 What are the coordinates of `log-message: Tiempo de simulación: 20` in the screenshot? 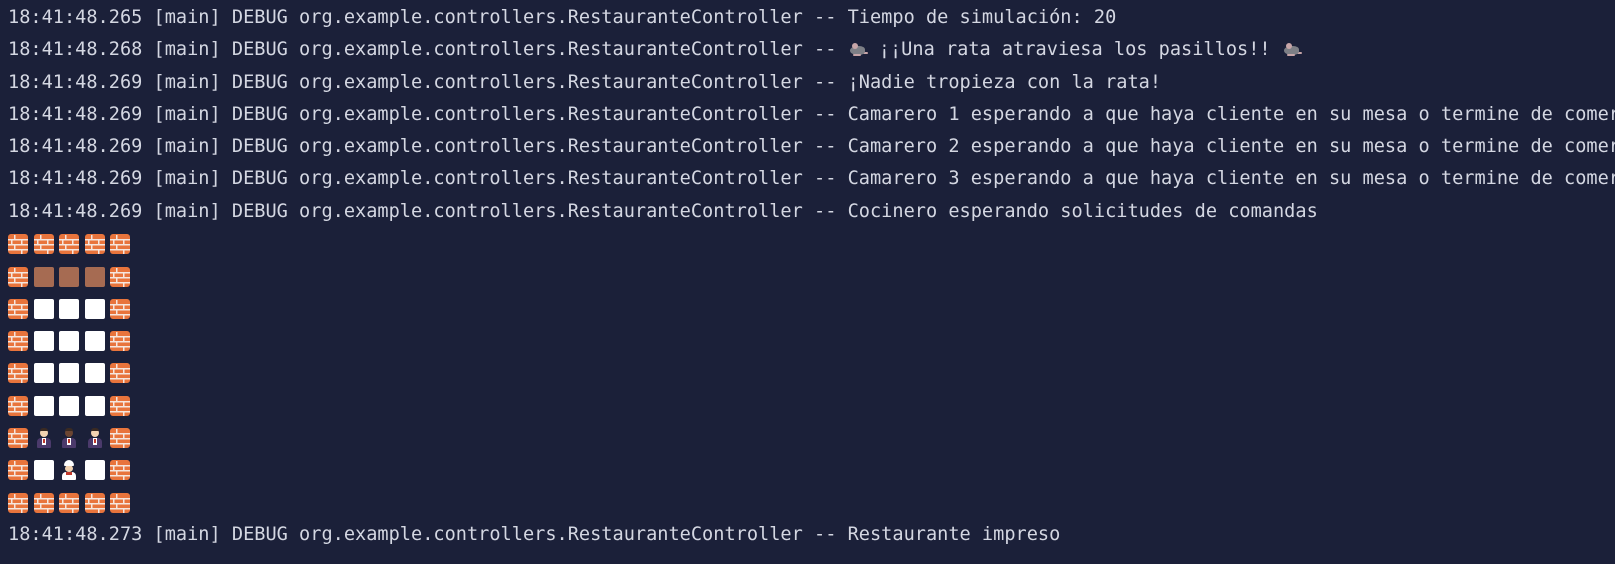 It's located at (982, 17).